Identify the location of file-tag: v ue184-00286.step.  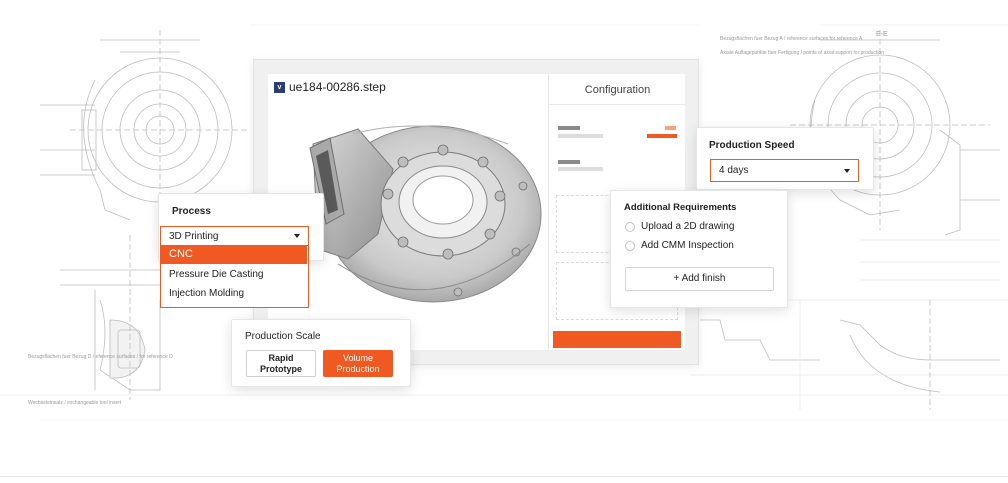
(330, 87).